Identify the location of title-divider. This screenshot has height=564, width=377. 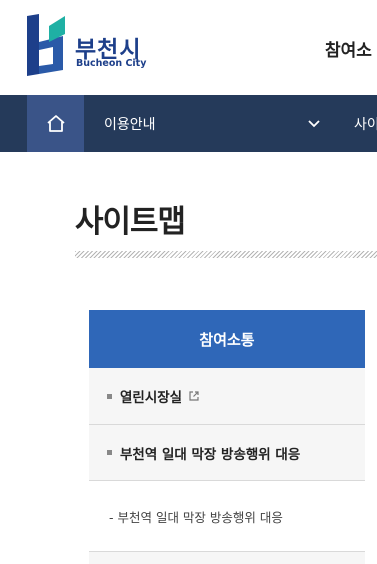
(226, 254).